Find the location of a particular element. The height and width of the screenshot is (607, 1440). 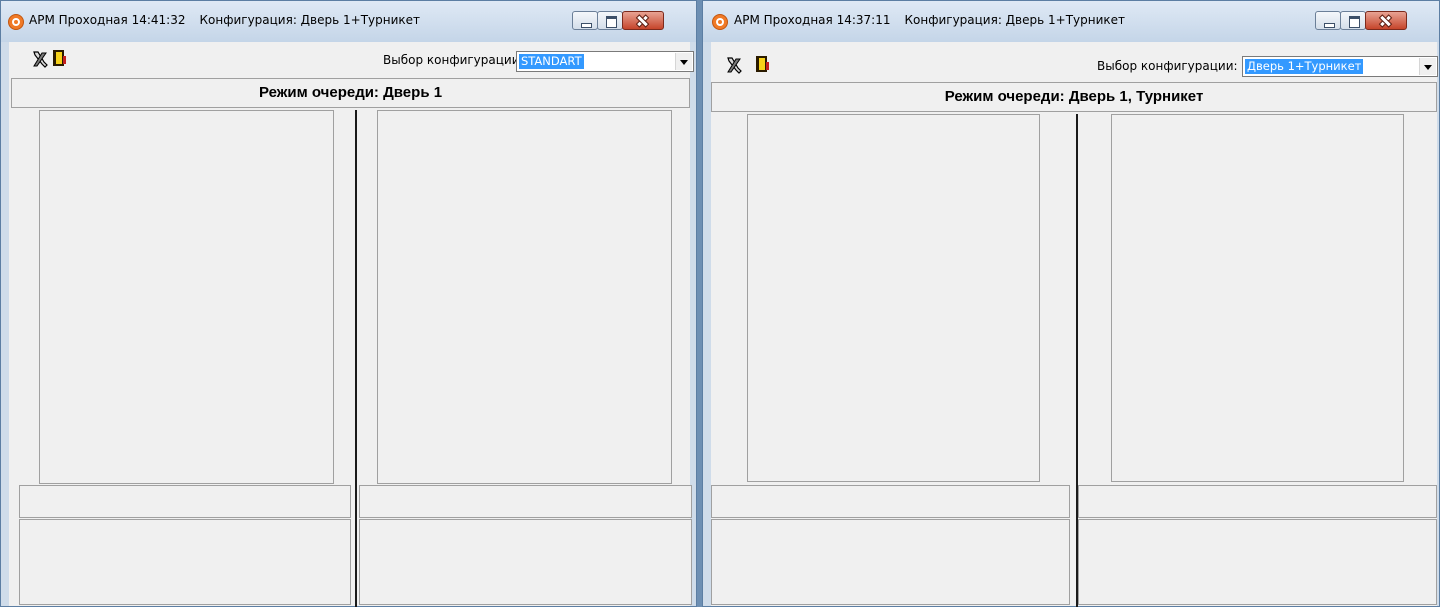

config-select-value: STANDART is located at coordinates (551, 61).